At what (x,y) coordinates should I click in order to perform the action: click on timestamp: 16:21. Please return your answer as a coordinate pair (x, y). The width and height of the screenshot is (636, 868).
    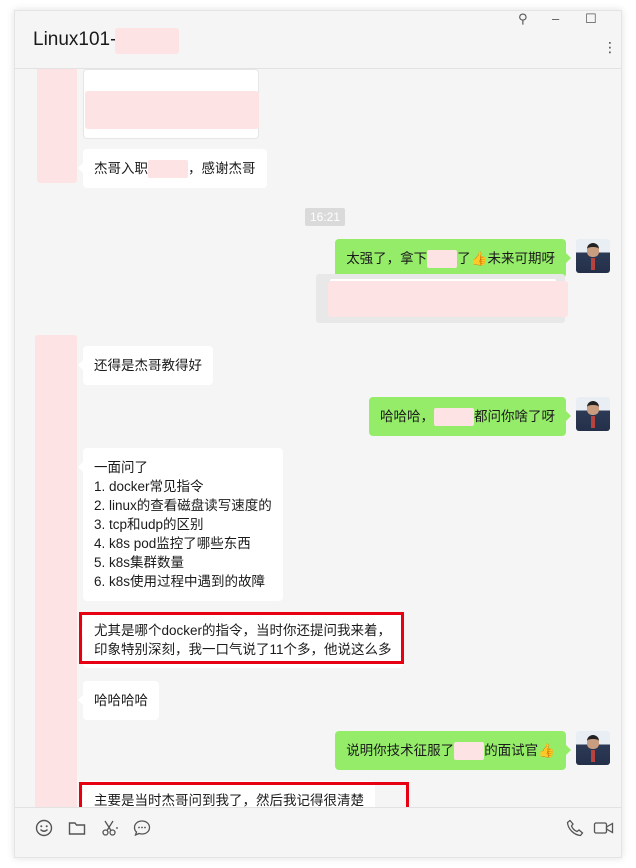
    Looking at the image, I should click on (325, 217).